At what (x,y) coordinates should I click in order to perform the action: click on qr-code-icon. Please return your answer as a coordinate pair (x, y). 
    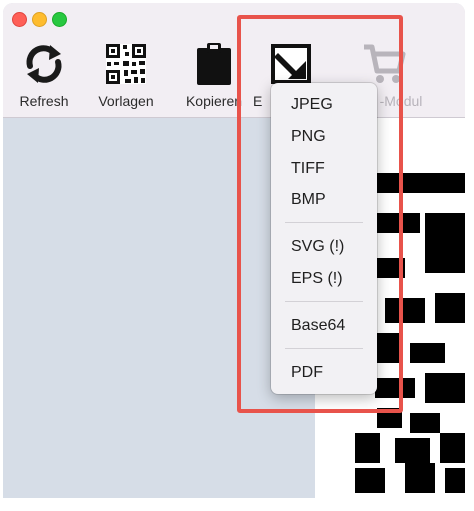
    Looking at the image, I should click on (126, 64).